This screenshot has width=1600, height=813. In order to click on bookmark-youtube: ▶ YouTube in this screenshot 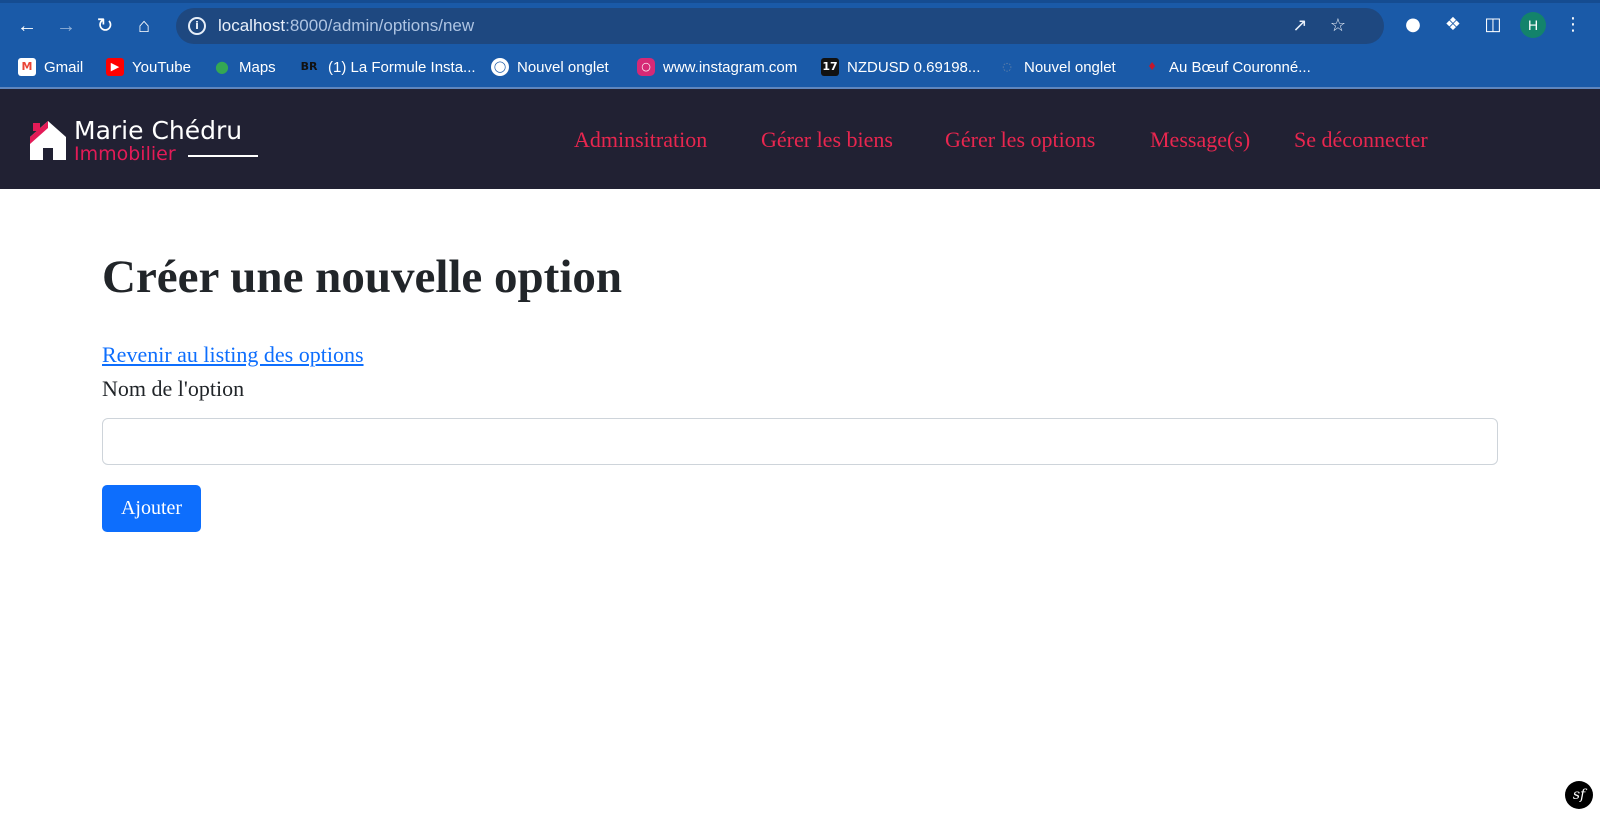, I will do `click(148, 67)`.